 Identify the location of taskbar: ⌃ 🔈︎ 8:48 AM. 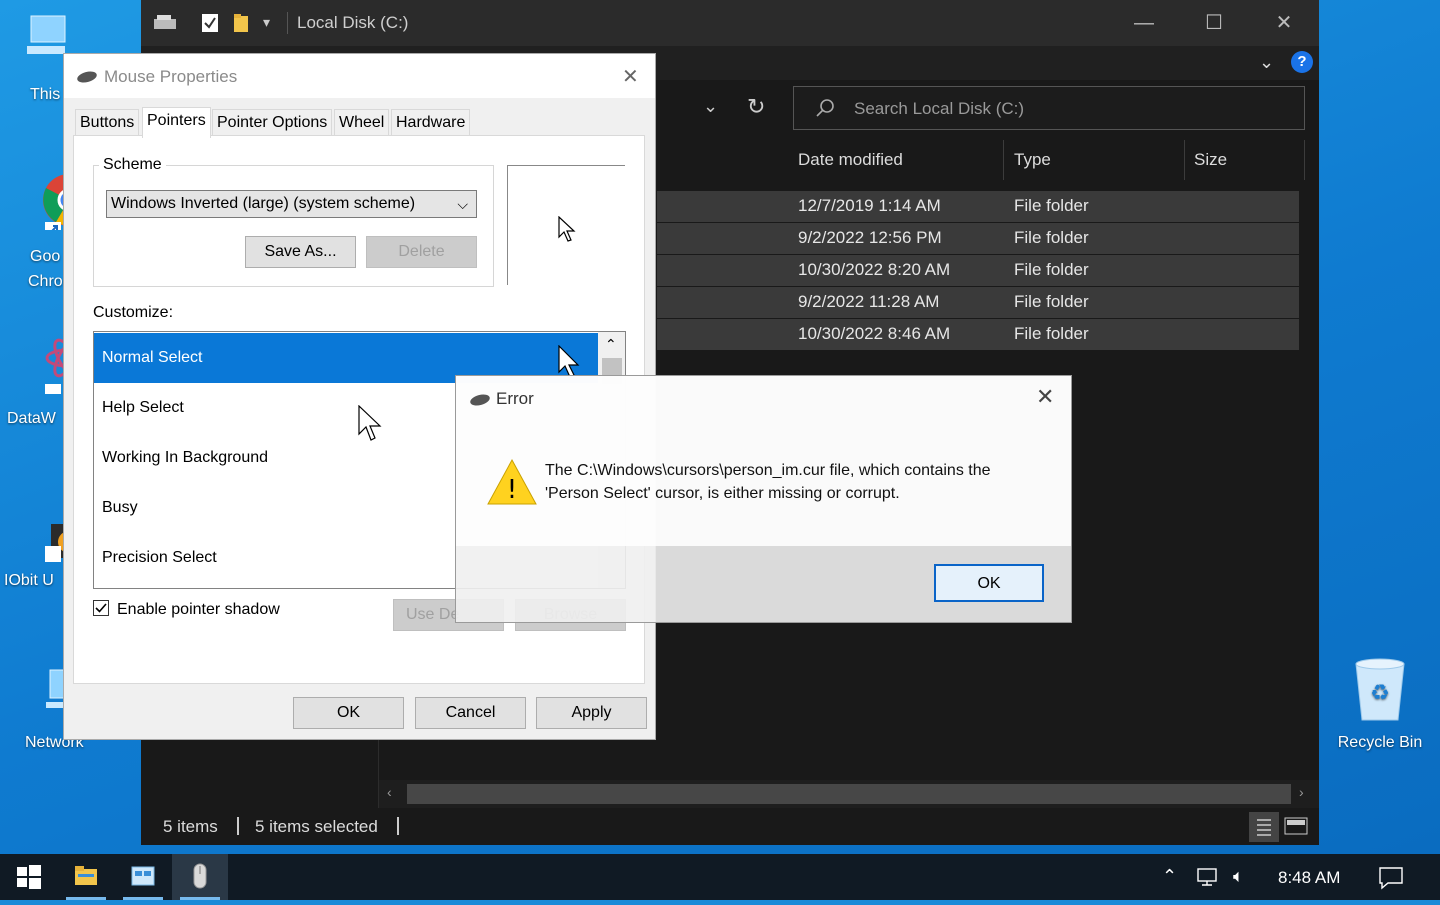
(720, 877).